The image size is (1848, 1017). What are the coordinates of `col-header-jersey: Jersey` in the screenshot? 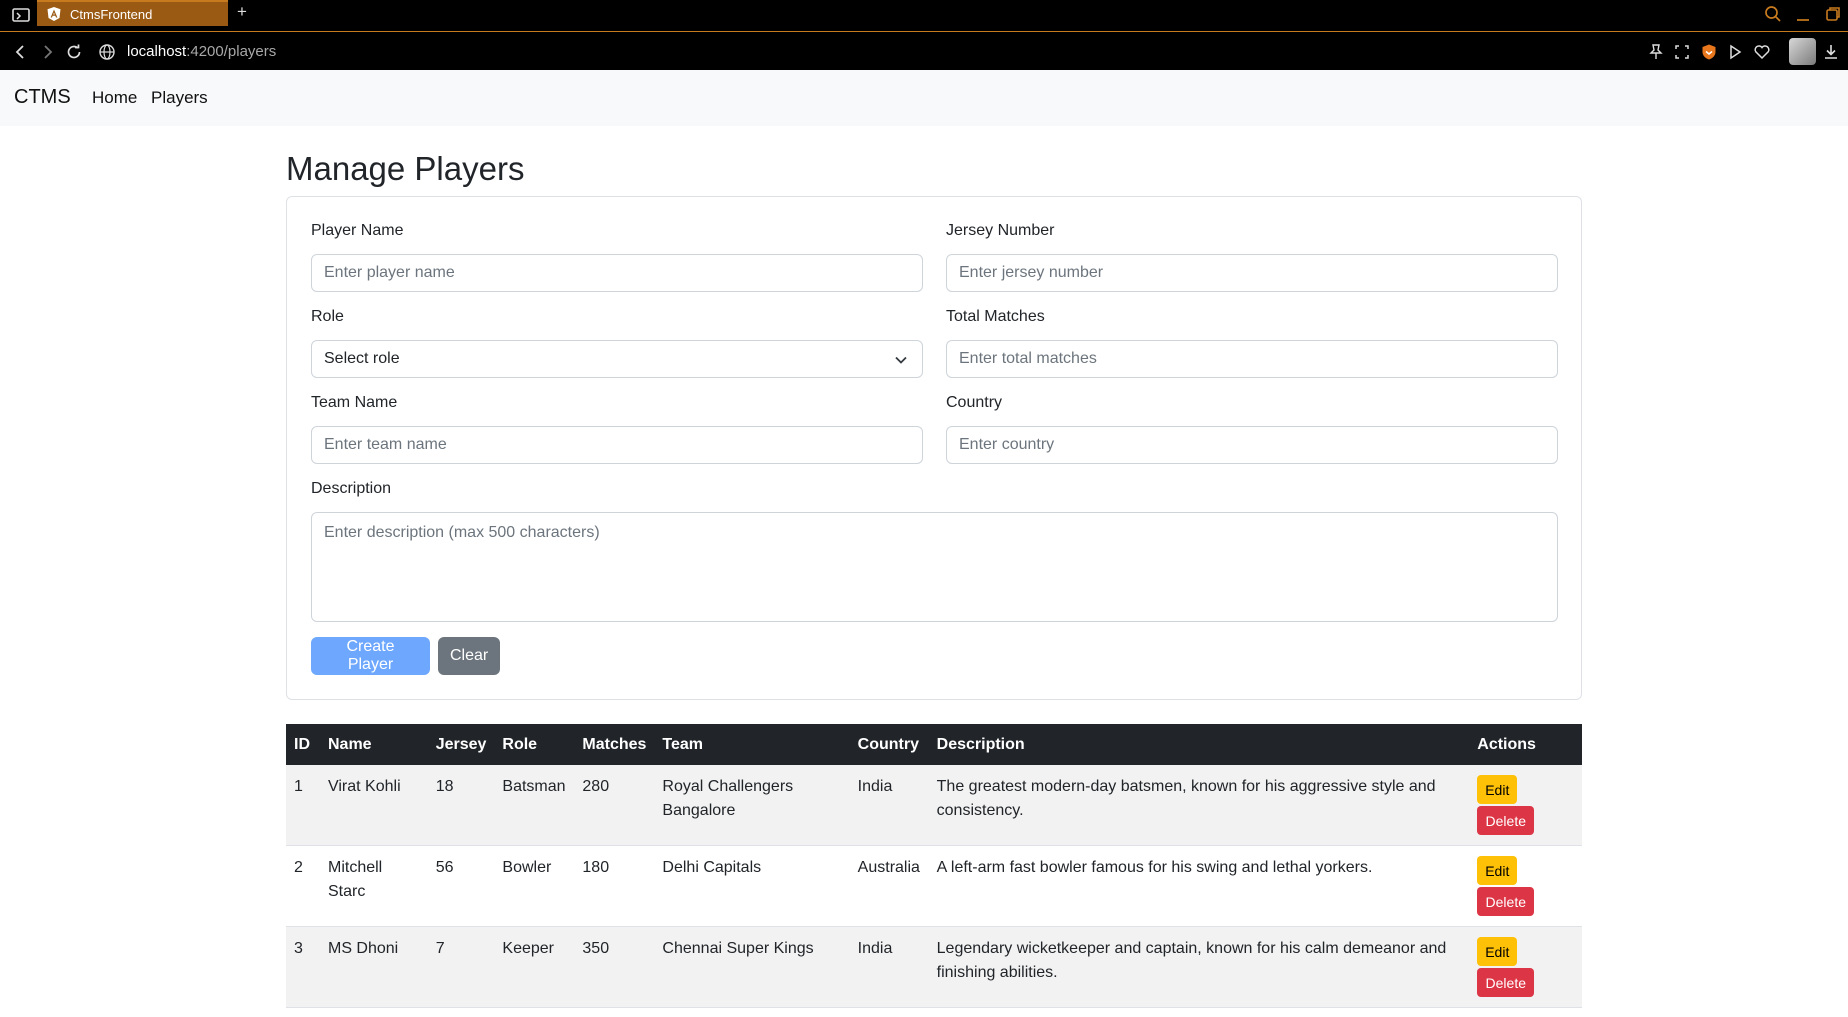 It's located at (461, 744).